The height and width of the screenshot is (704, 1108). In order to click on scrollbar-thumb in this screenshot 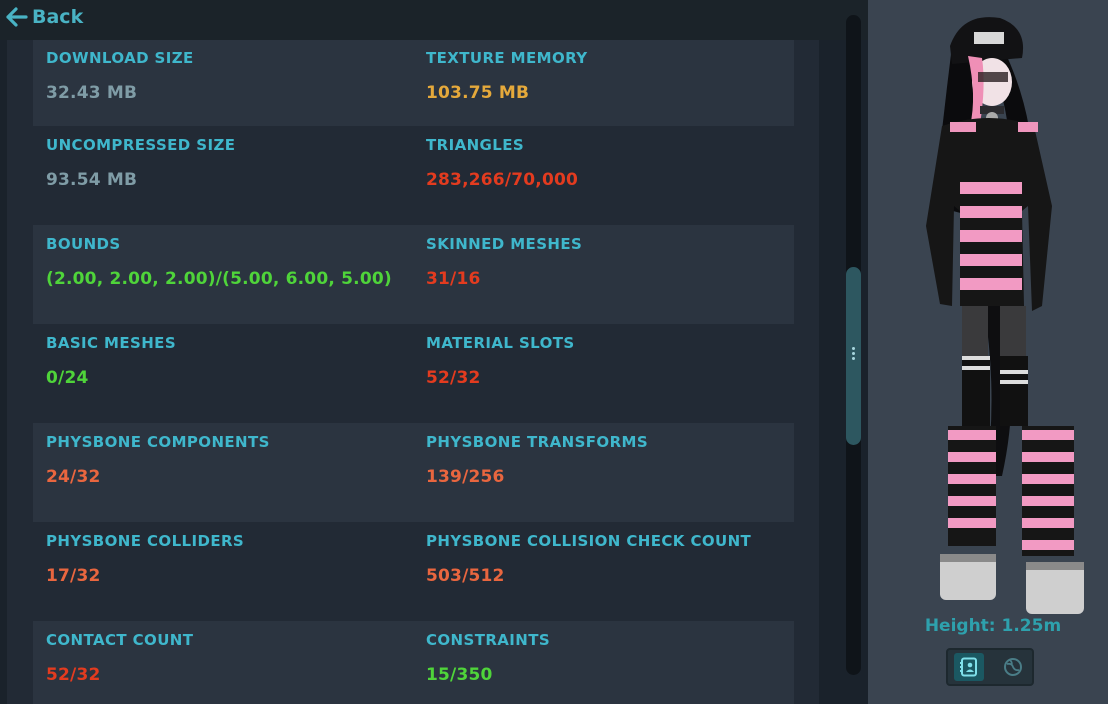, I will do `click(853, 356)`.